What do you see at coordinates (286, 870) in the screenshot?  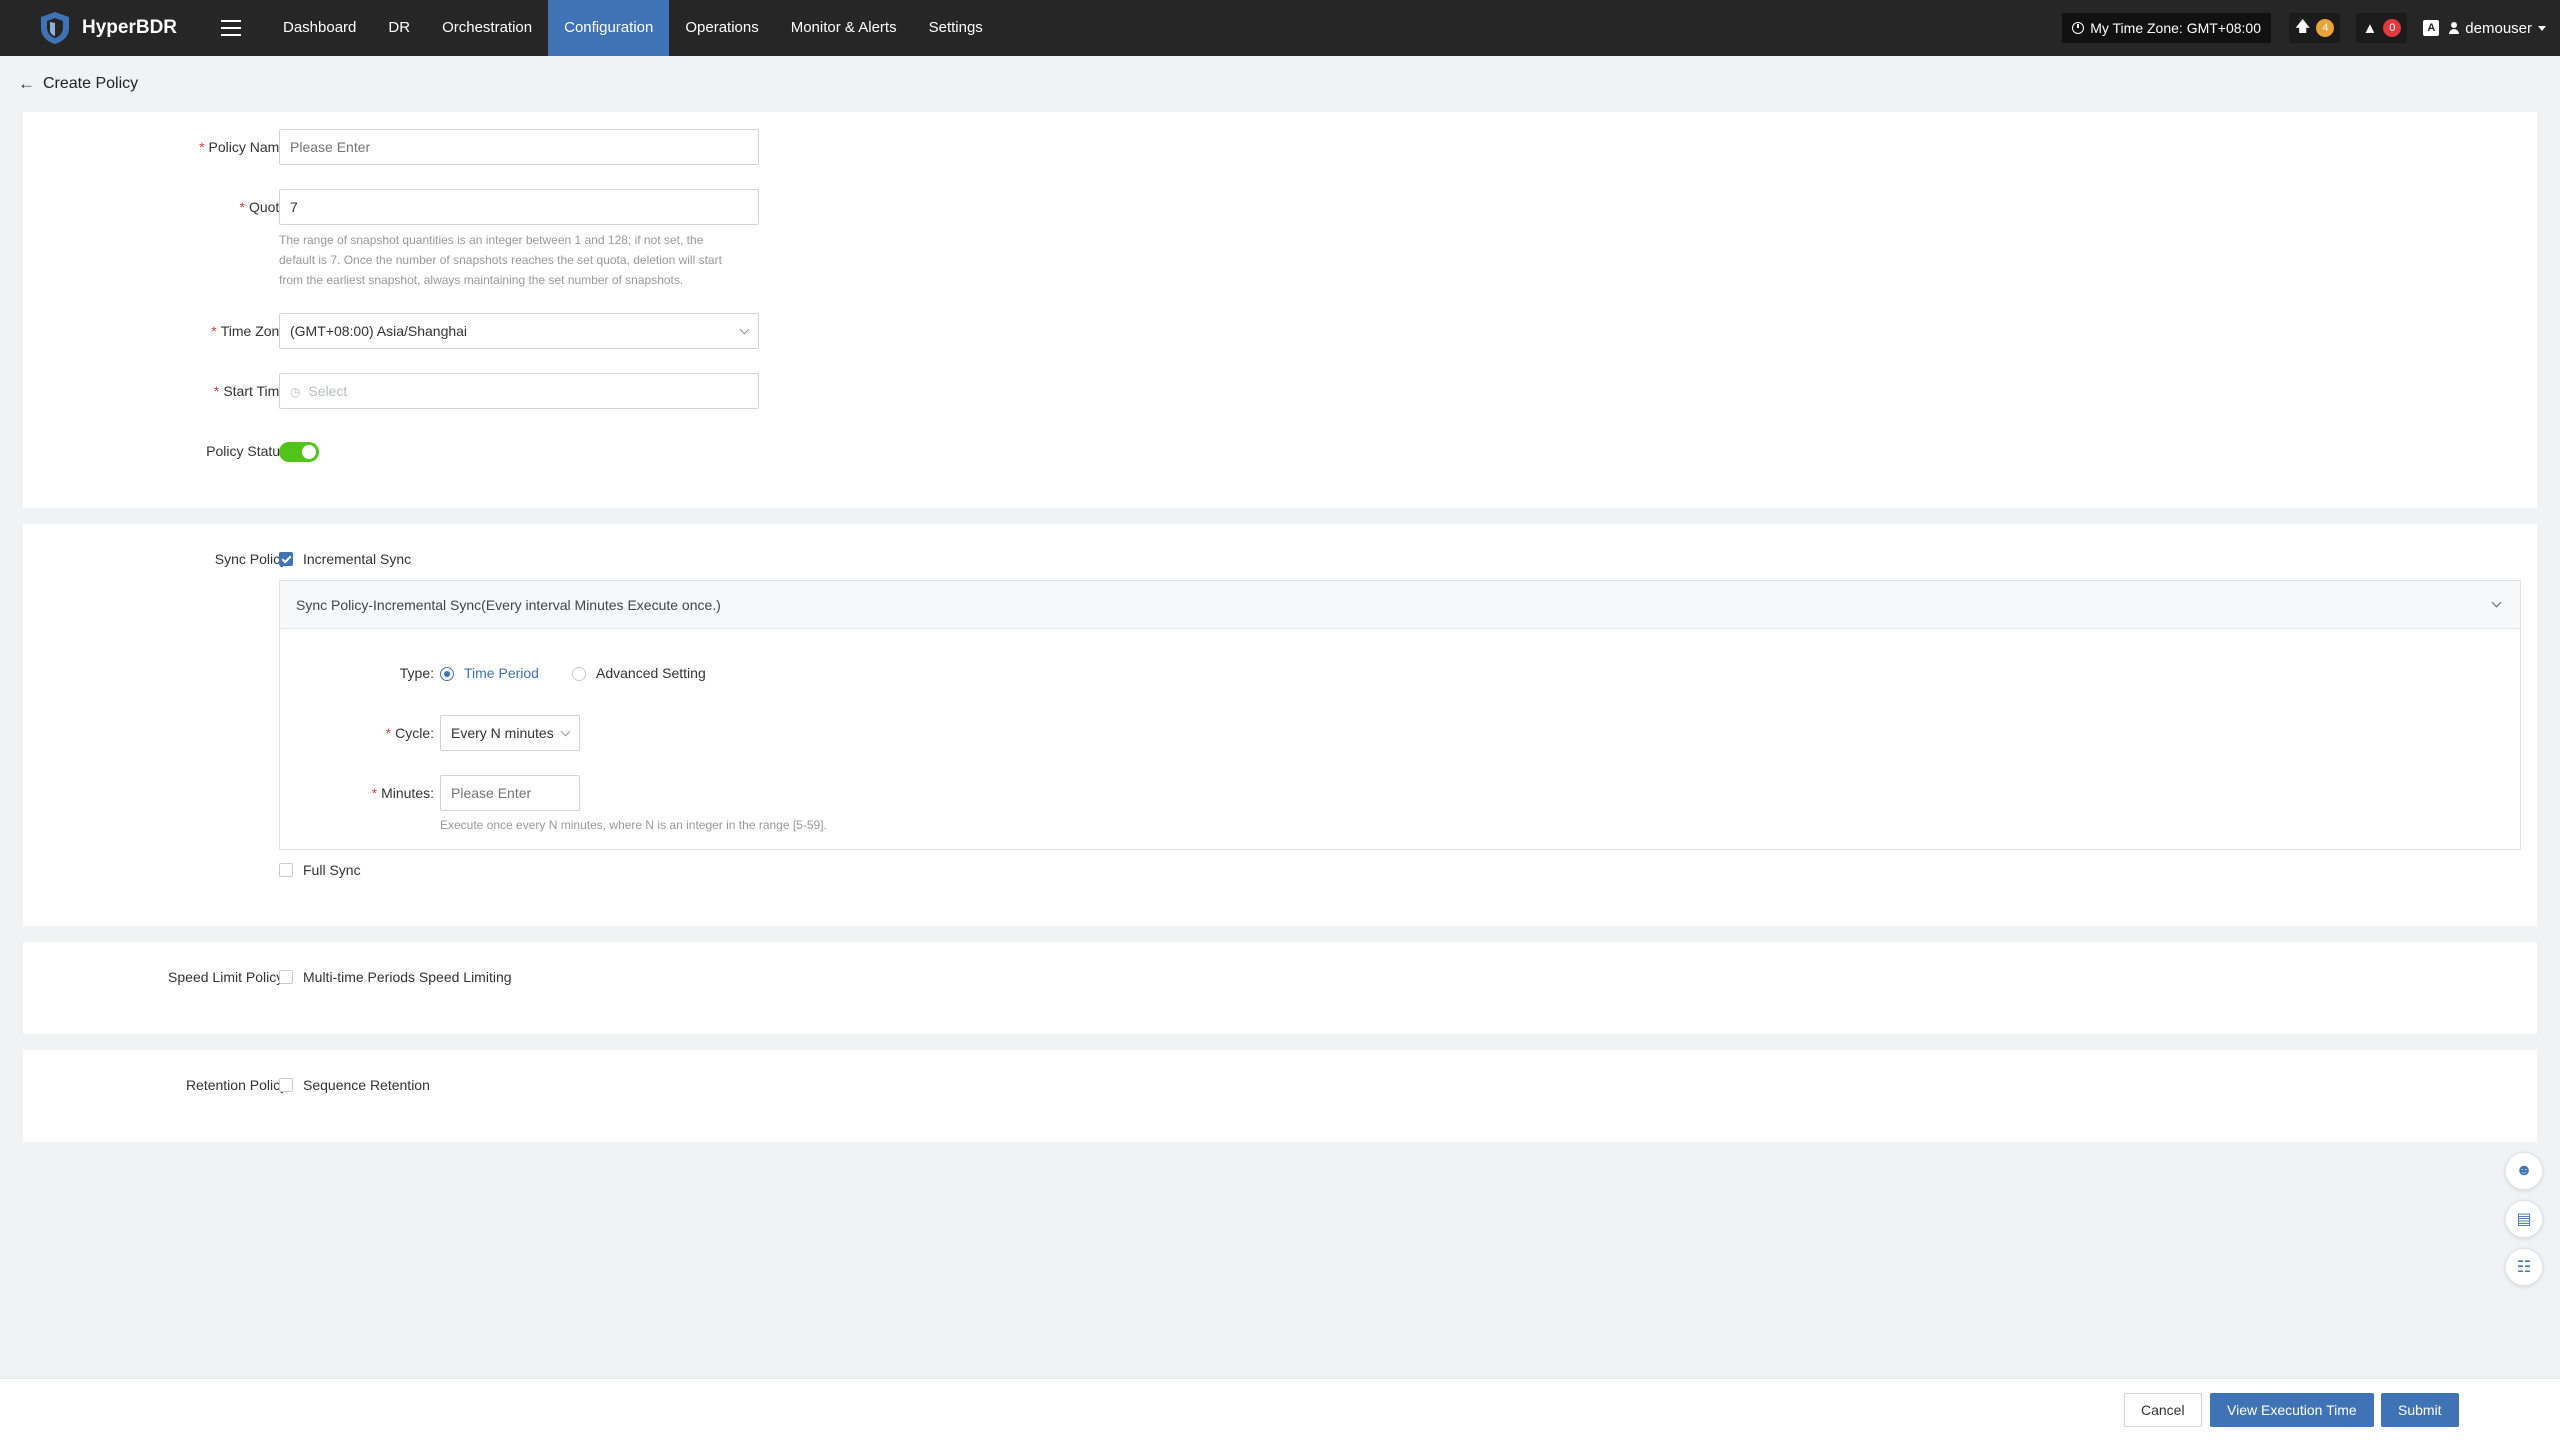 I see `full-sync-checkbox` at bounding box center [286, 870].